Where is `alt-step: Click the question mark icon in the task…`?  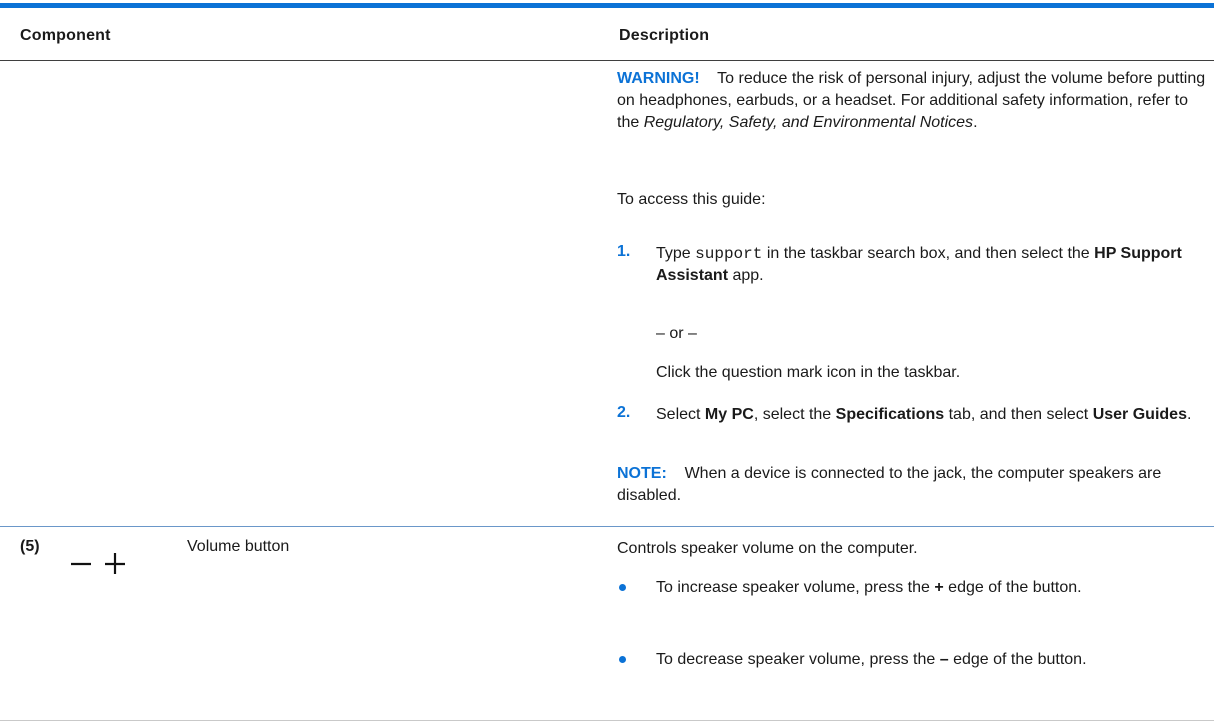 alt-step: Click the question mark icon in the task… is located at coordinates (808, 372).